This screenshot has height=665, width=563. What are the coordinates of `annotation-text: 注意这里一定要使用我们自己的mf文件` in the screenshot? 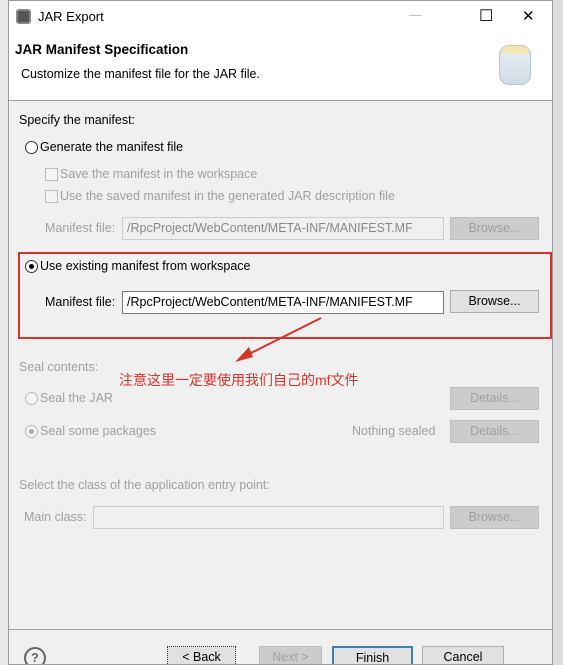 It's located at (239, 380).